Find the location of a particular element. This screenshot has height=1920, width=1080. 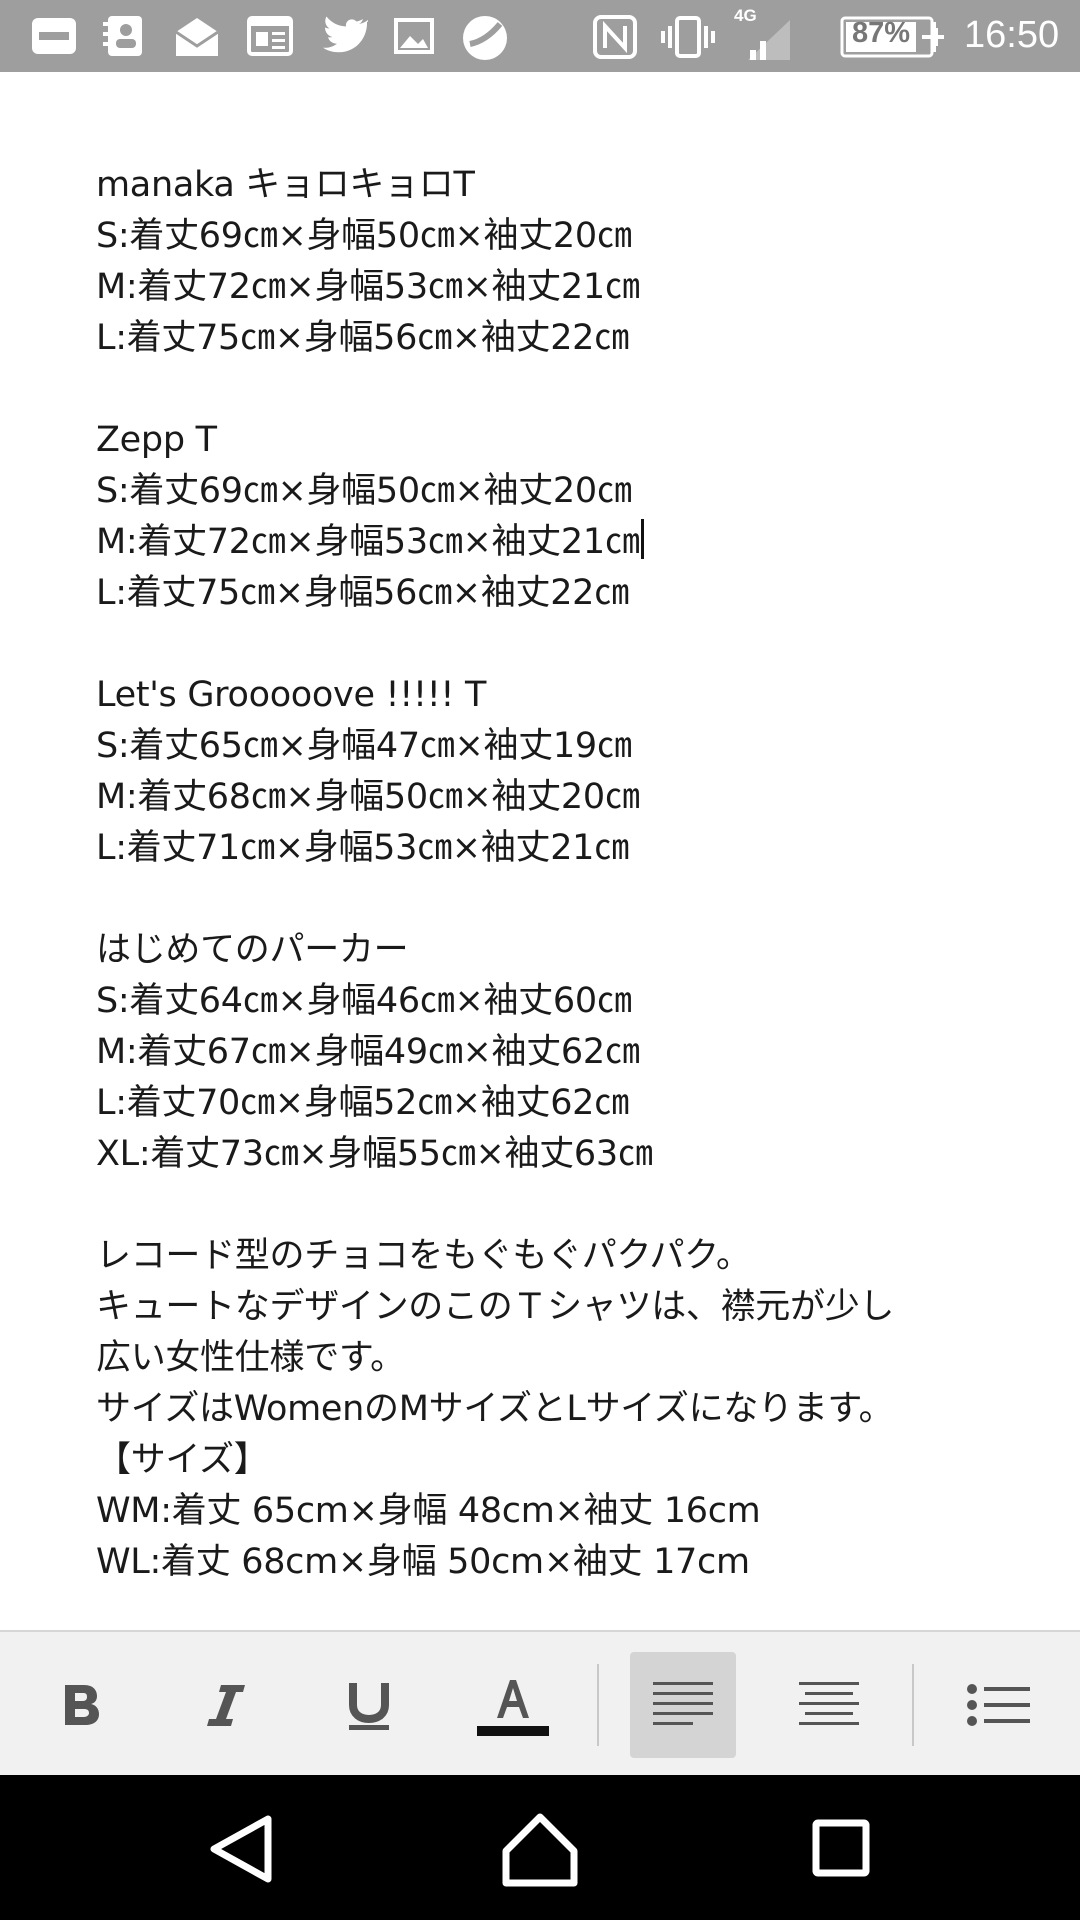

text-line: WM:着丈 65cm×身幅 48cm×袖丈 16cm is located at coordinates (428, 1511).